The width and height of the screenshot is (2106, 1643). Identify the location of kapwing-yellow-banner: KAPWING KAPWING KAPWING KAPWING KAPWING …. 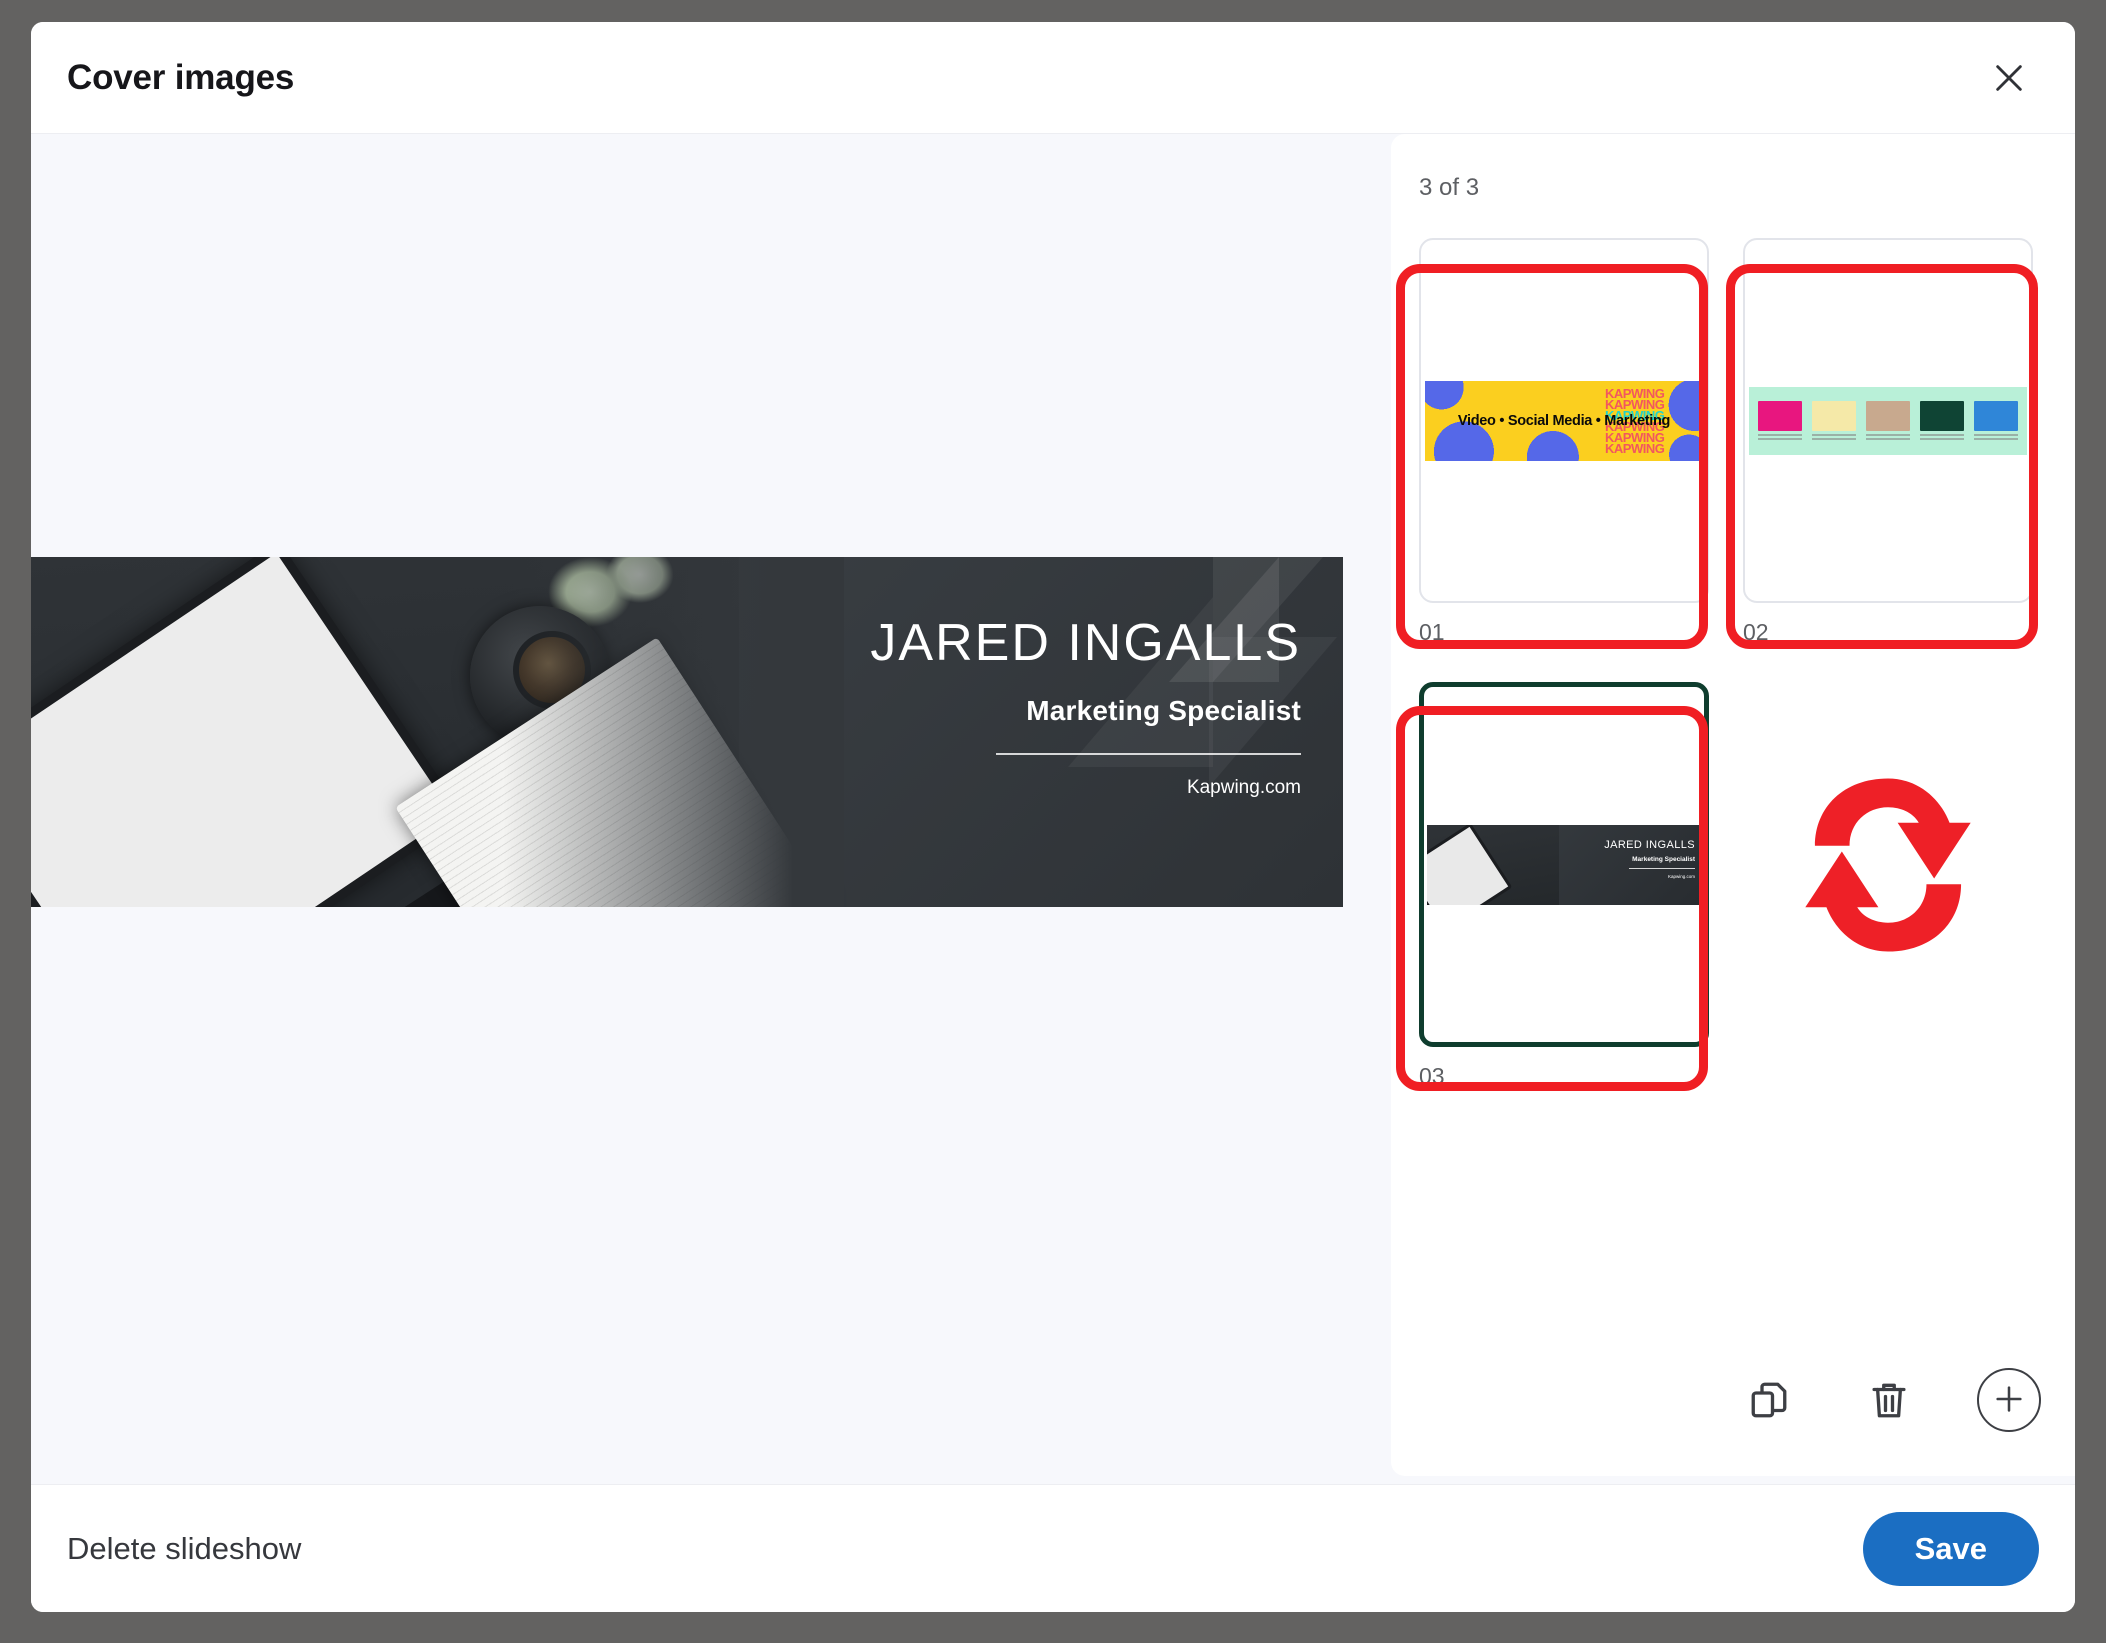
(1564, 420).